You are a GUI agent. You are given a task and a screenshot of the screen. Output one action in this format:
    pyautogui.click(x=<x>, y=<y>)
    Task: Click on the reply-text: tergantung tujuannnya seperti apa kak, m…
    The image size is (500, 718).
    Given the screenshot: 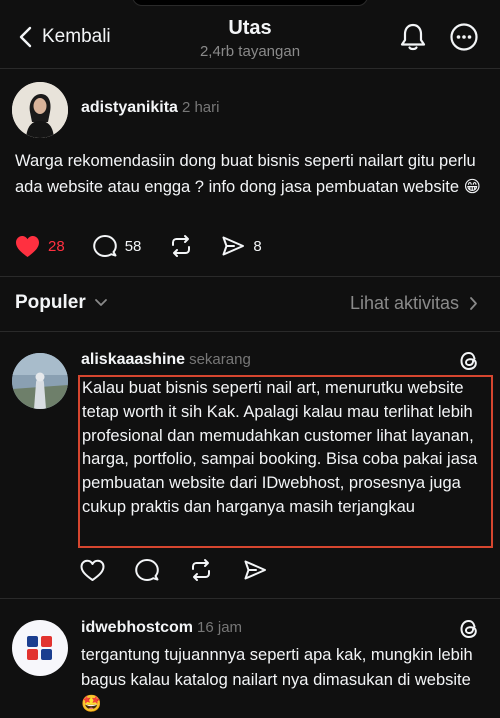 What is the action you would take?
    pyautogui.click(x=277, y=679)
    